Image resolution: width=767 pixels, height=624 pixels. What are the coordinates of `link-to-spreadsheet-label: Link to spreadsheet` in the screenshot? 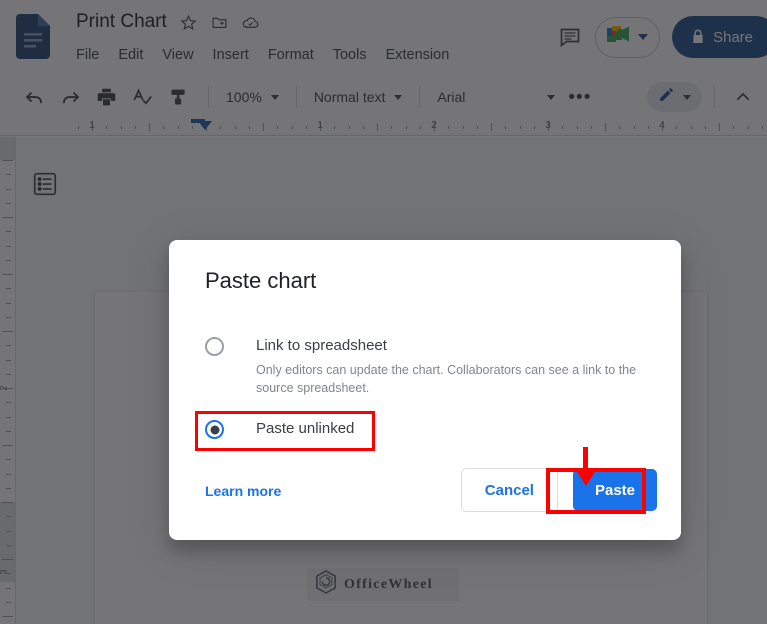 It's located at (321, 345).